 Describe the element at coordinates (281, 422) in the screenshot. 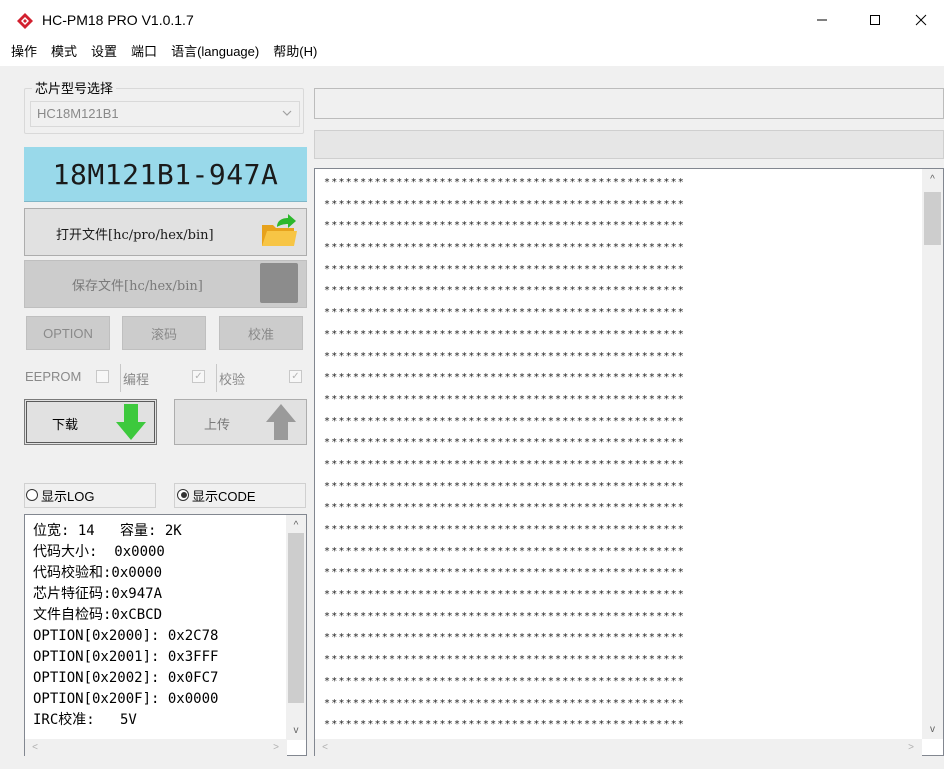

I see `arrow-up-icon` at that location.